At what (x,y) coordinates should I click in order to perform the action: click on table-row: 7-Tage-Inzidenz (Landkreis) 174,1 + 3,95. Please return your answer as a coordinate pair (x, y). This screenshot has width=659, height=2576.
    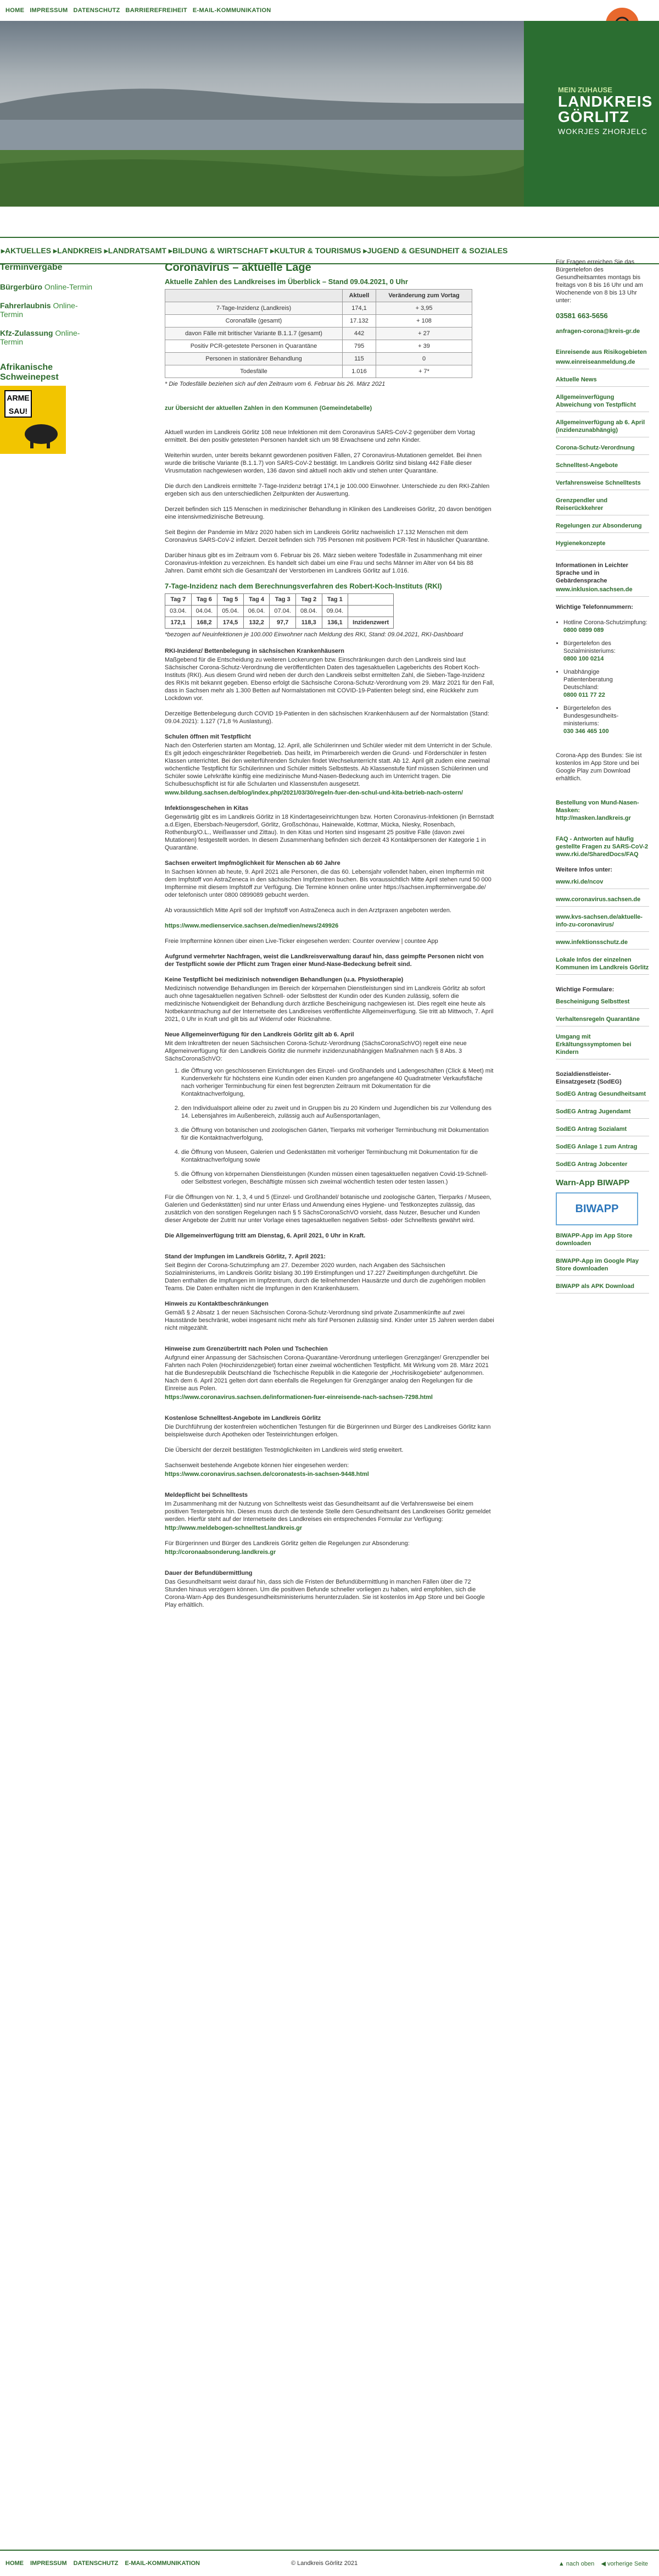
    Looking at the image, I should click on (318, 308).